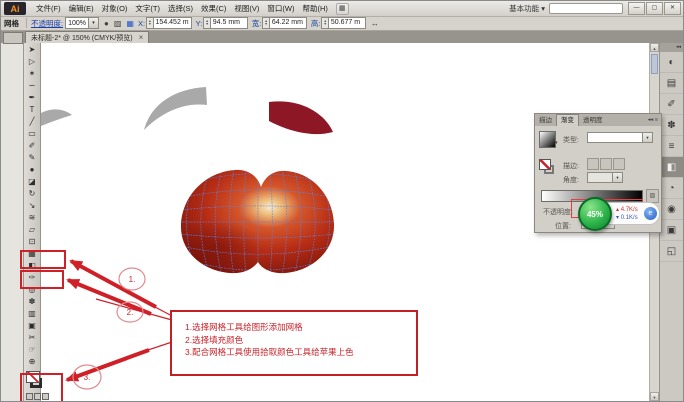 This screenshot has width=684, height=402. Describe the element at coordinates (595, 214) in the screenshot. I see `speed-ball: 45%` at that location.